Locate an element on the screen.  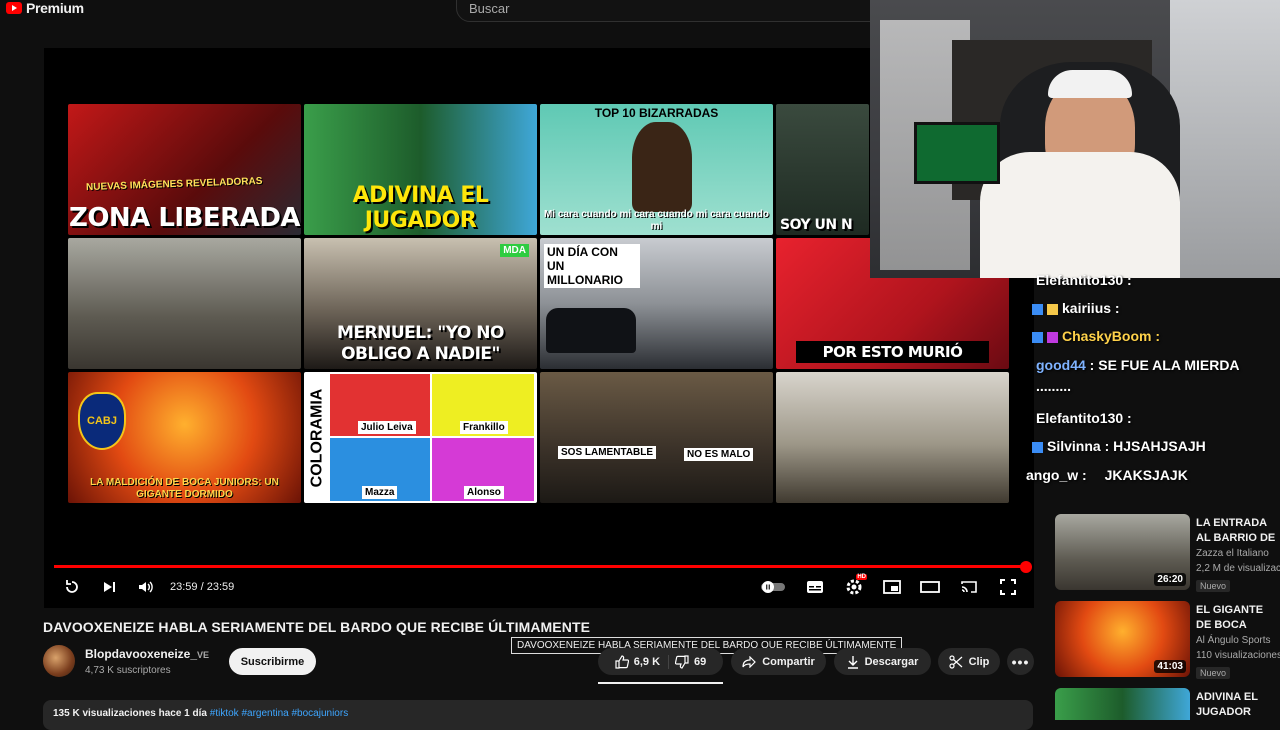
channel-name-suffix: VE is located at coordinates (203, 655).